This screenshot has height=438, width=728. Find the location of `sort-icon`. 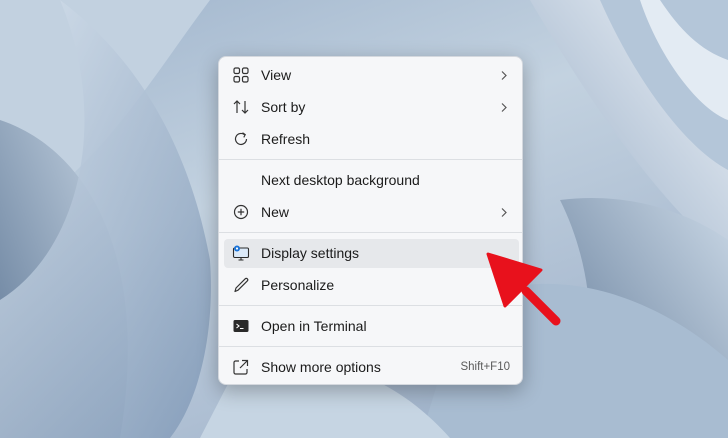

sort-icon is located at coordinates (241, 107).